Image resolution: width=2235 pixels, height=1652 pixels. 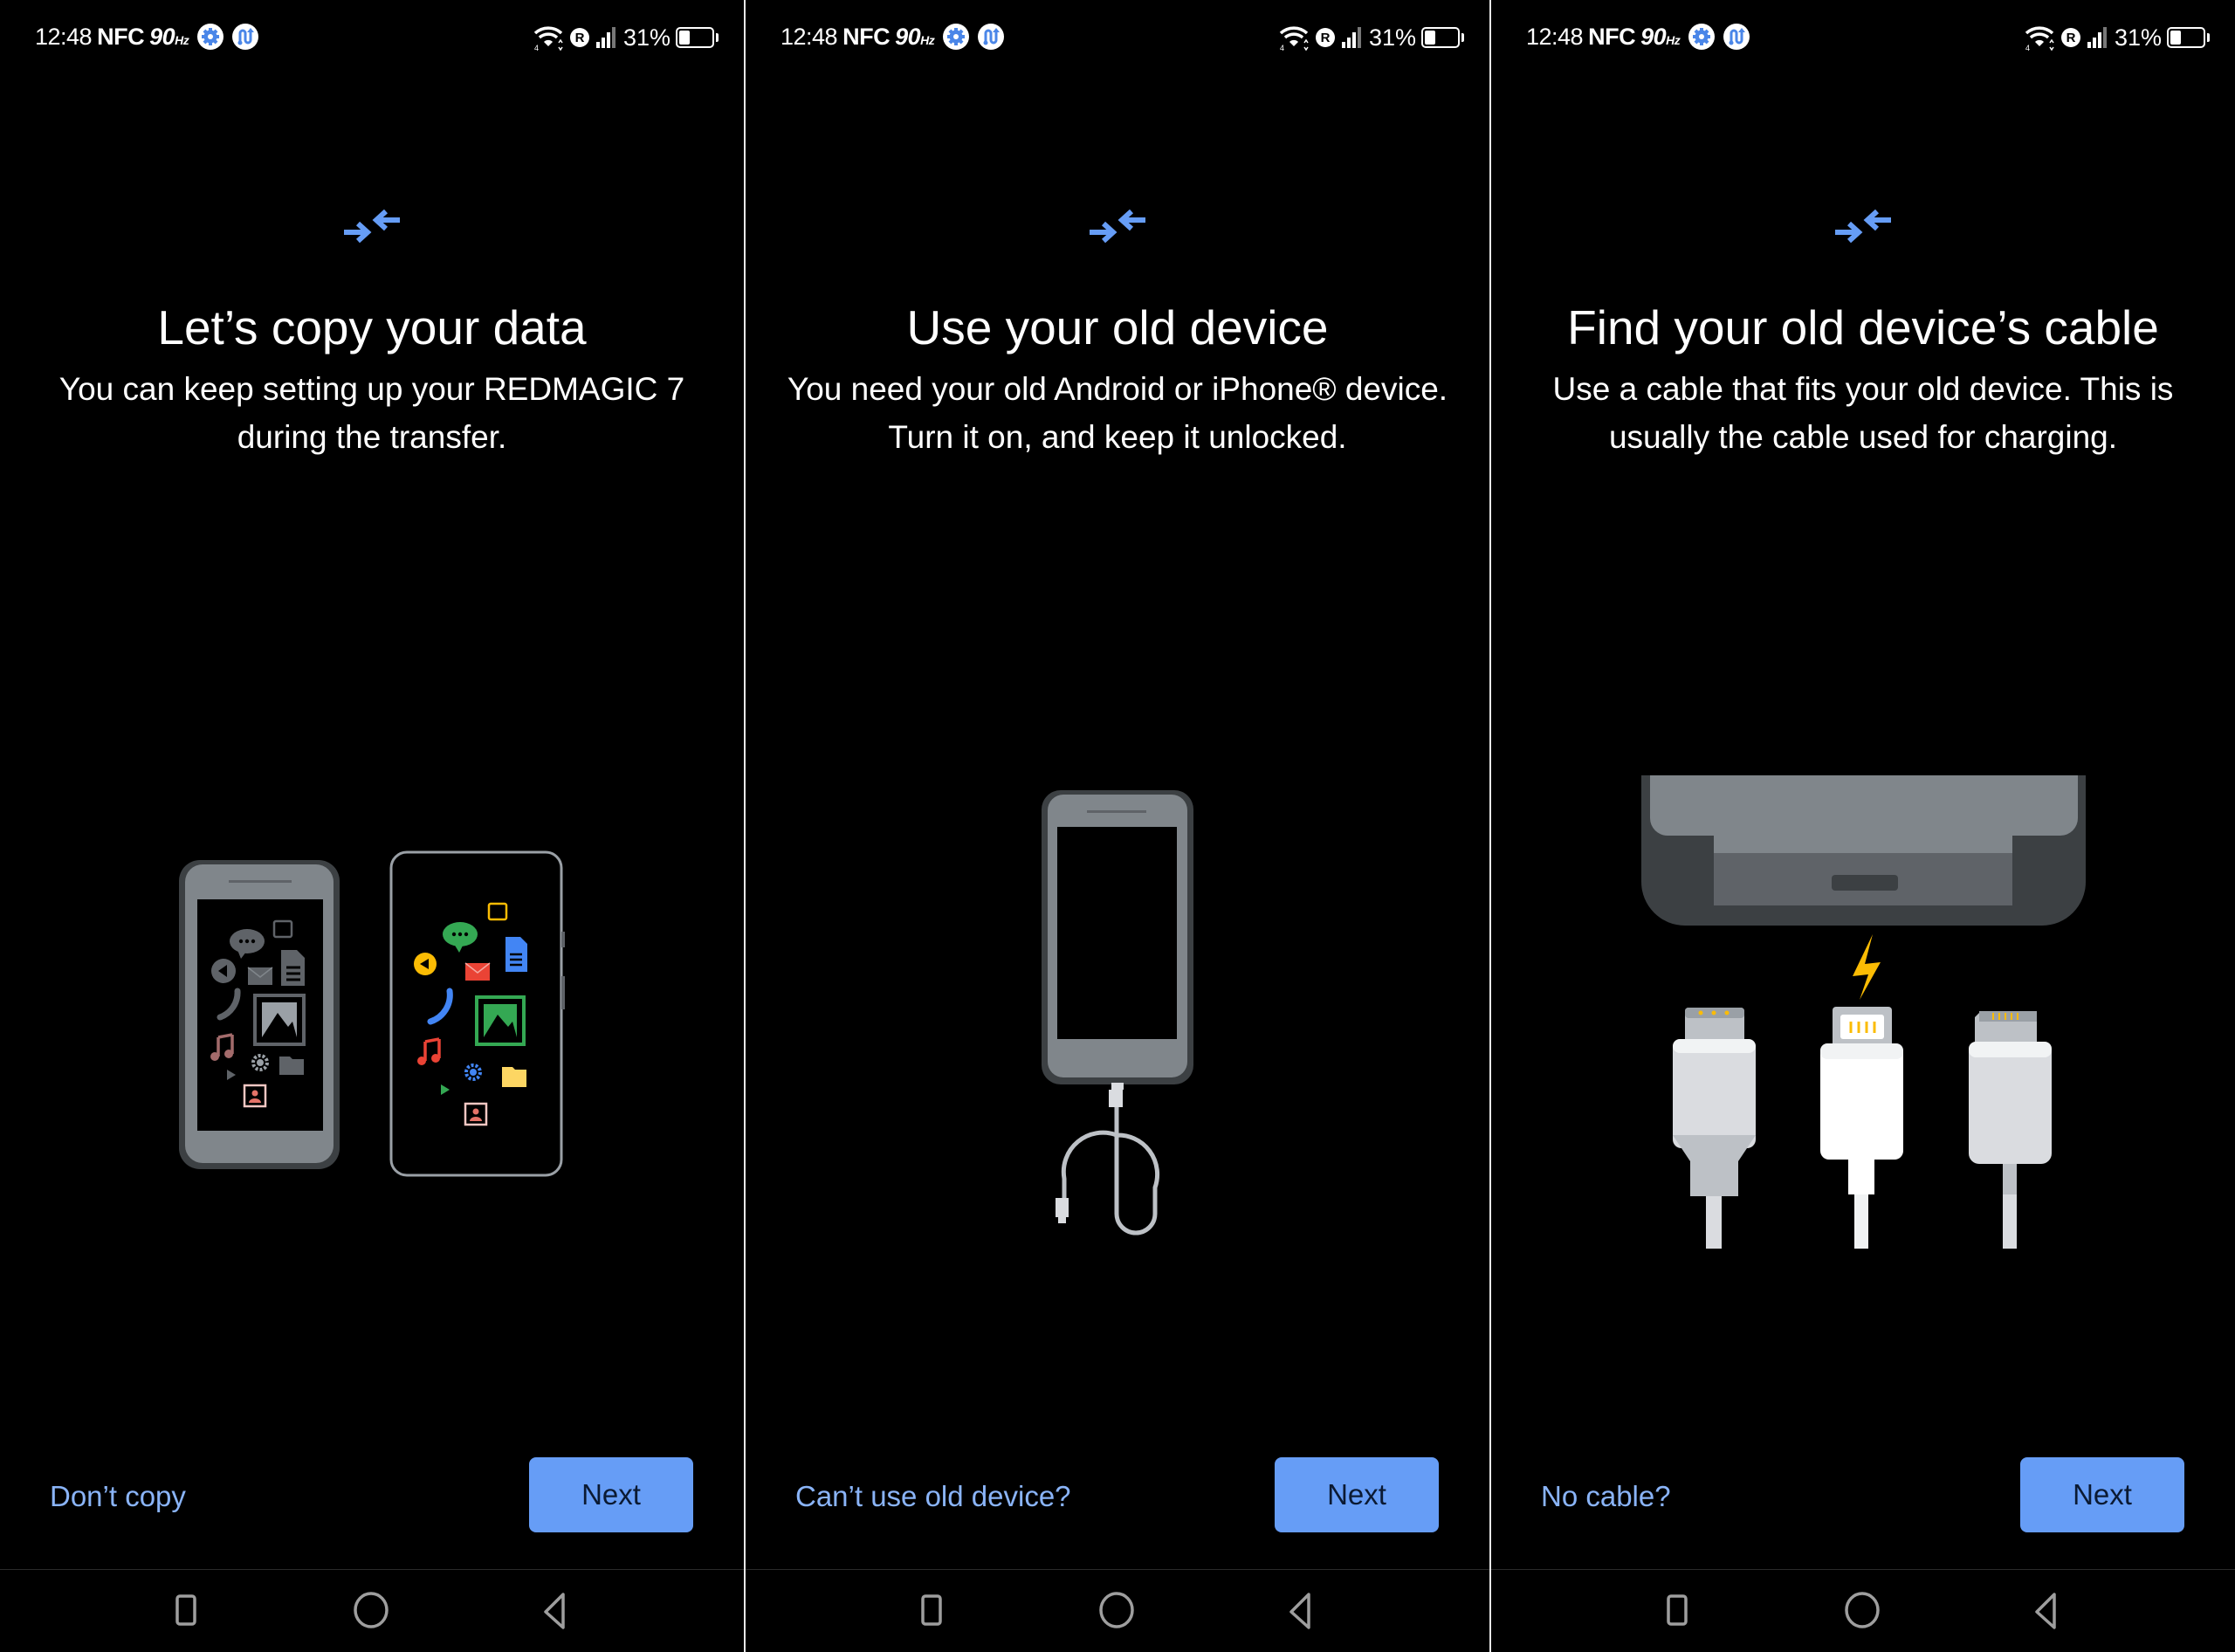 What do you see at coordinates (118, 1497) in the screenshot?
I see `secondary-action-link: Don’t copy` at bounding box center [118, 1497].